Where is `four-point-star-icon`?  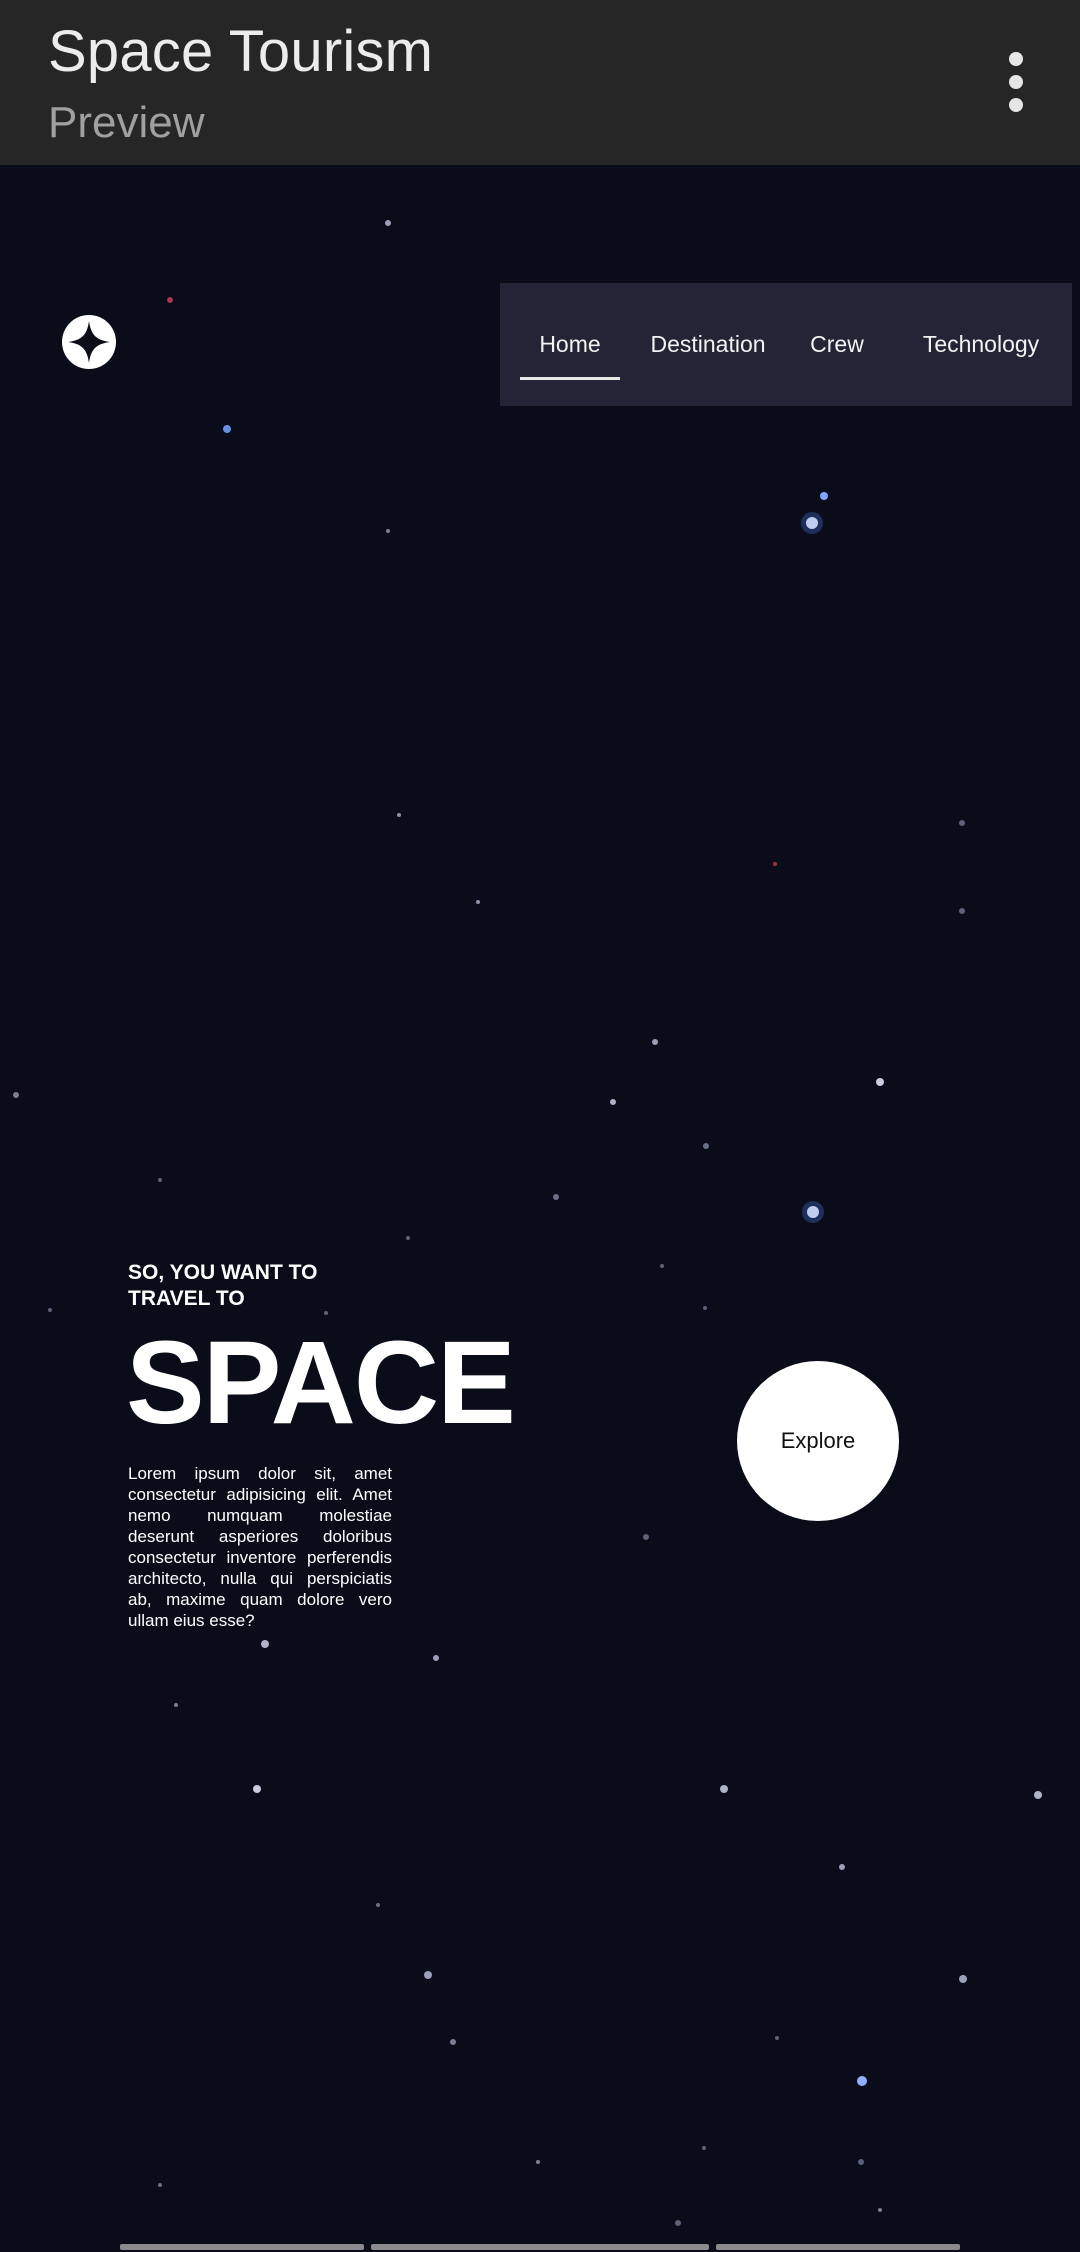
four-point-star-icon is located at coordinates (89, 342).